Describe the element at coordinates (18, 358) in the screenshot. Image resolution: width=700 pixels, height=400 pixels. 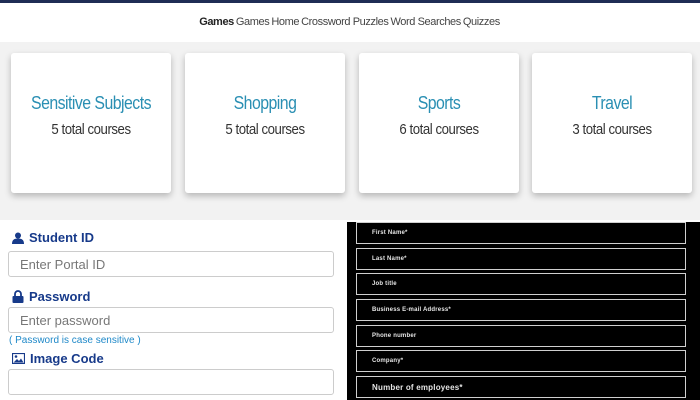
I see `image-icon` at that location.